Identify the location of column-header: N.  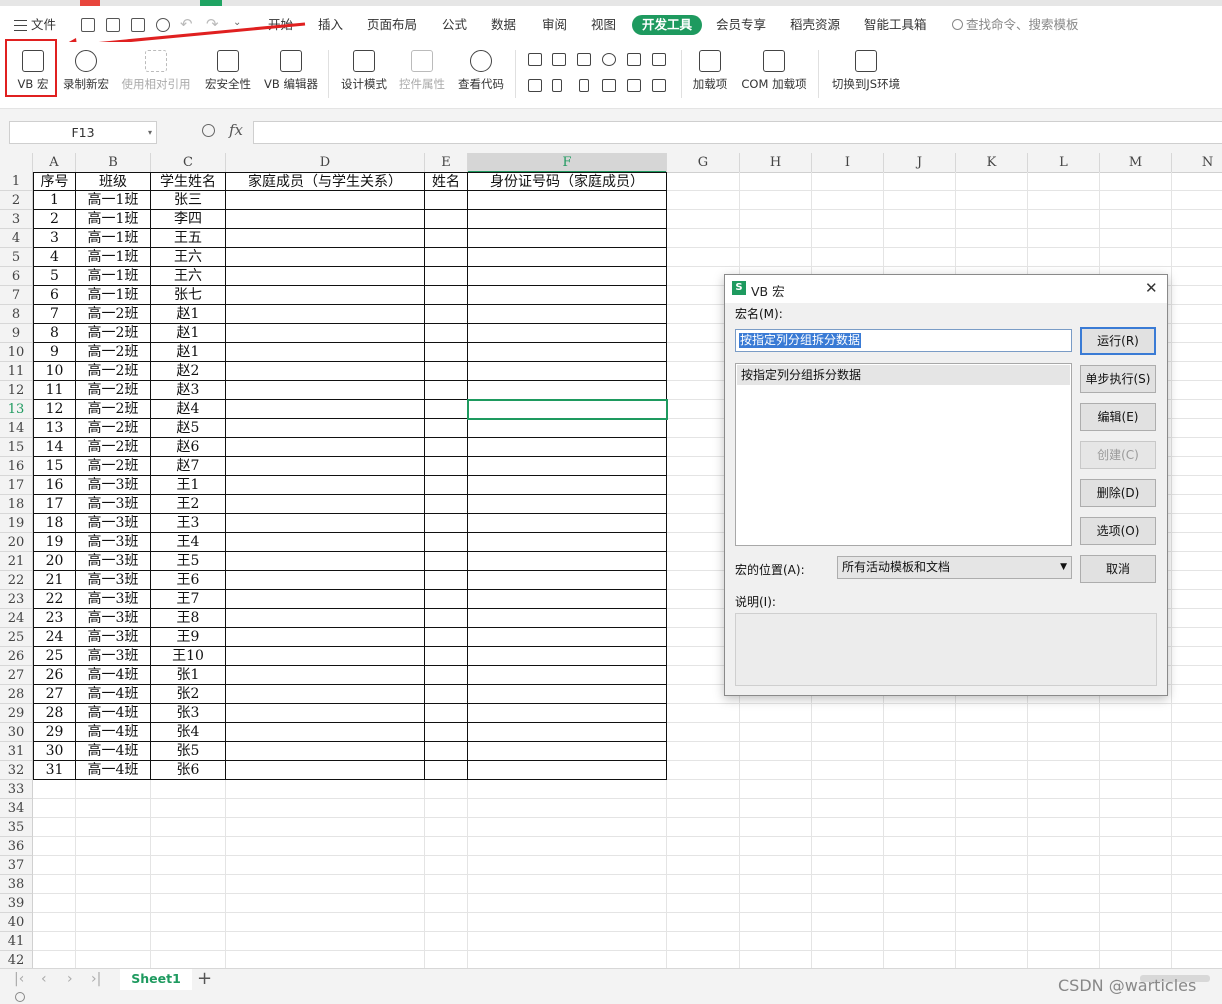
(1197, 162).